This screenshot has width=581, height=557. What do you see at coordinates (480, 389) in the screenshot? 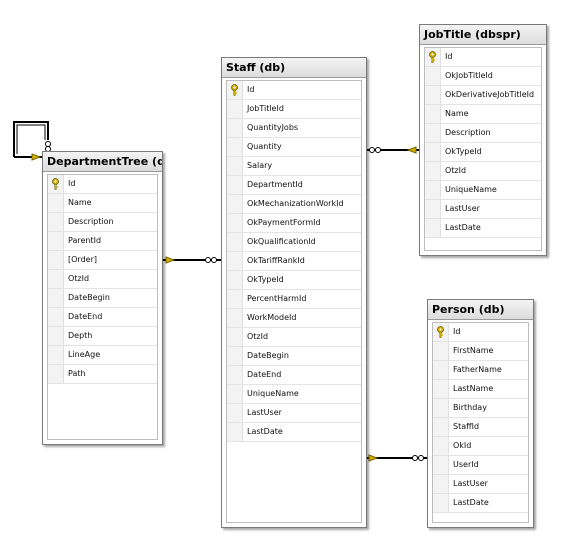
I see `column-row: LastName` at bounding box center [480, 389].